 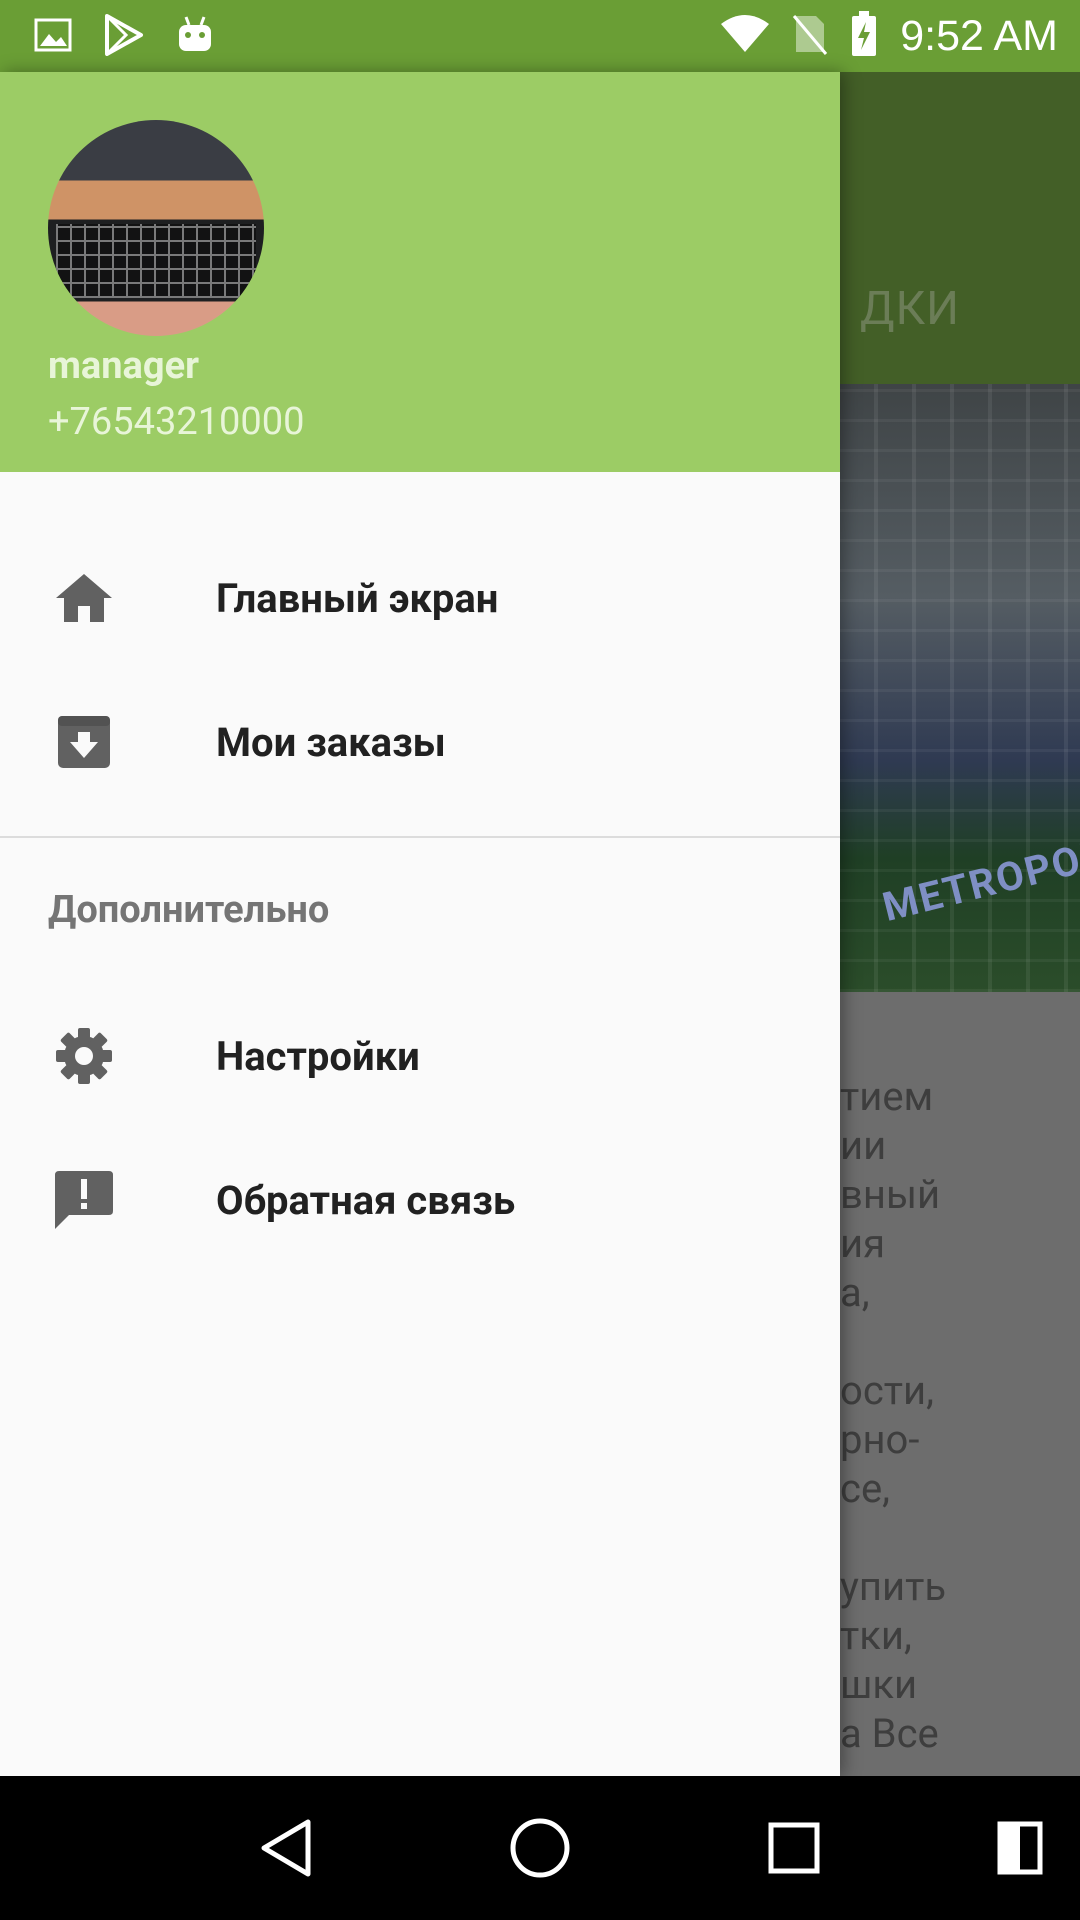 What do you see at coordinates (156, 261) in the screenshot?
I see `keyboard-photo` at bounding box center [156, 261].